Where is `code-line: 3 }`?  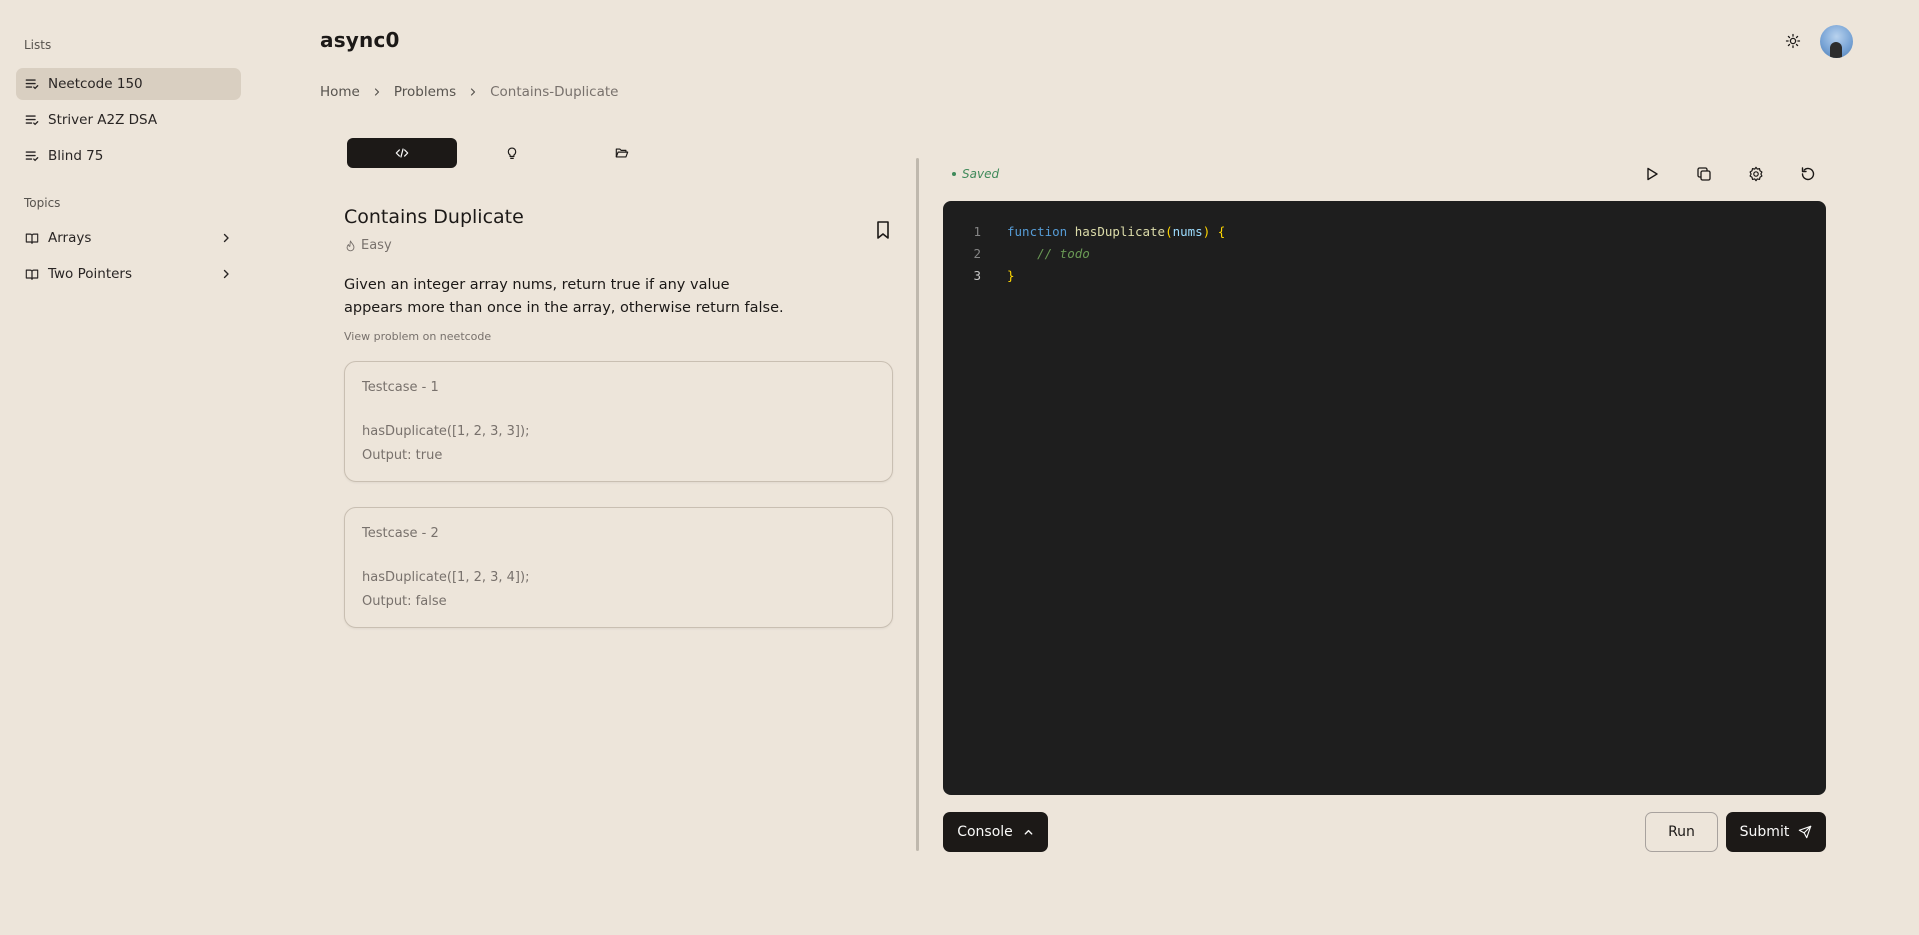
code-line: 3 } is located at coordinates (978, 276).